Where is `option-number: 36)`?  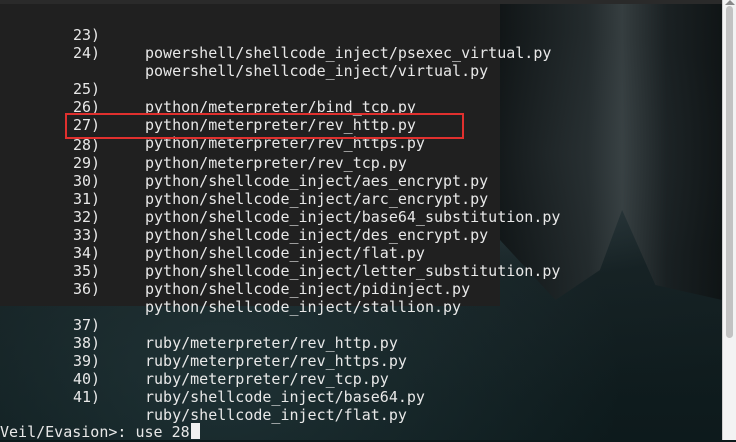
option-number: 36) is located at coordinates (87, 289).